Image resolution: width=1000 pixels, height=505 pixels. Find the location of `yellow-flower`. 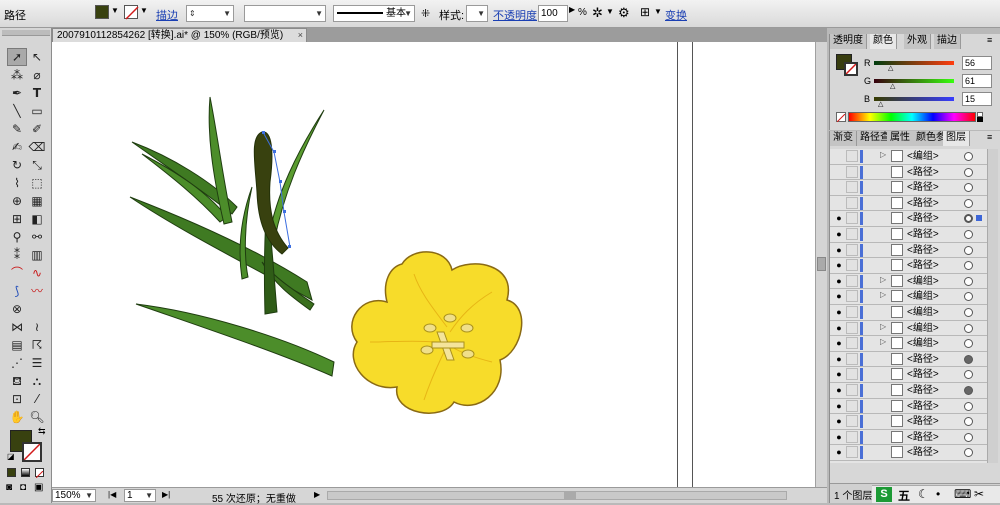

yellow-flower is located at coordinates (437, 332).